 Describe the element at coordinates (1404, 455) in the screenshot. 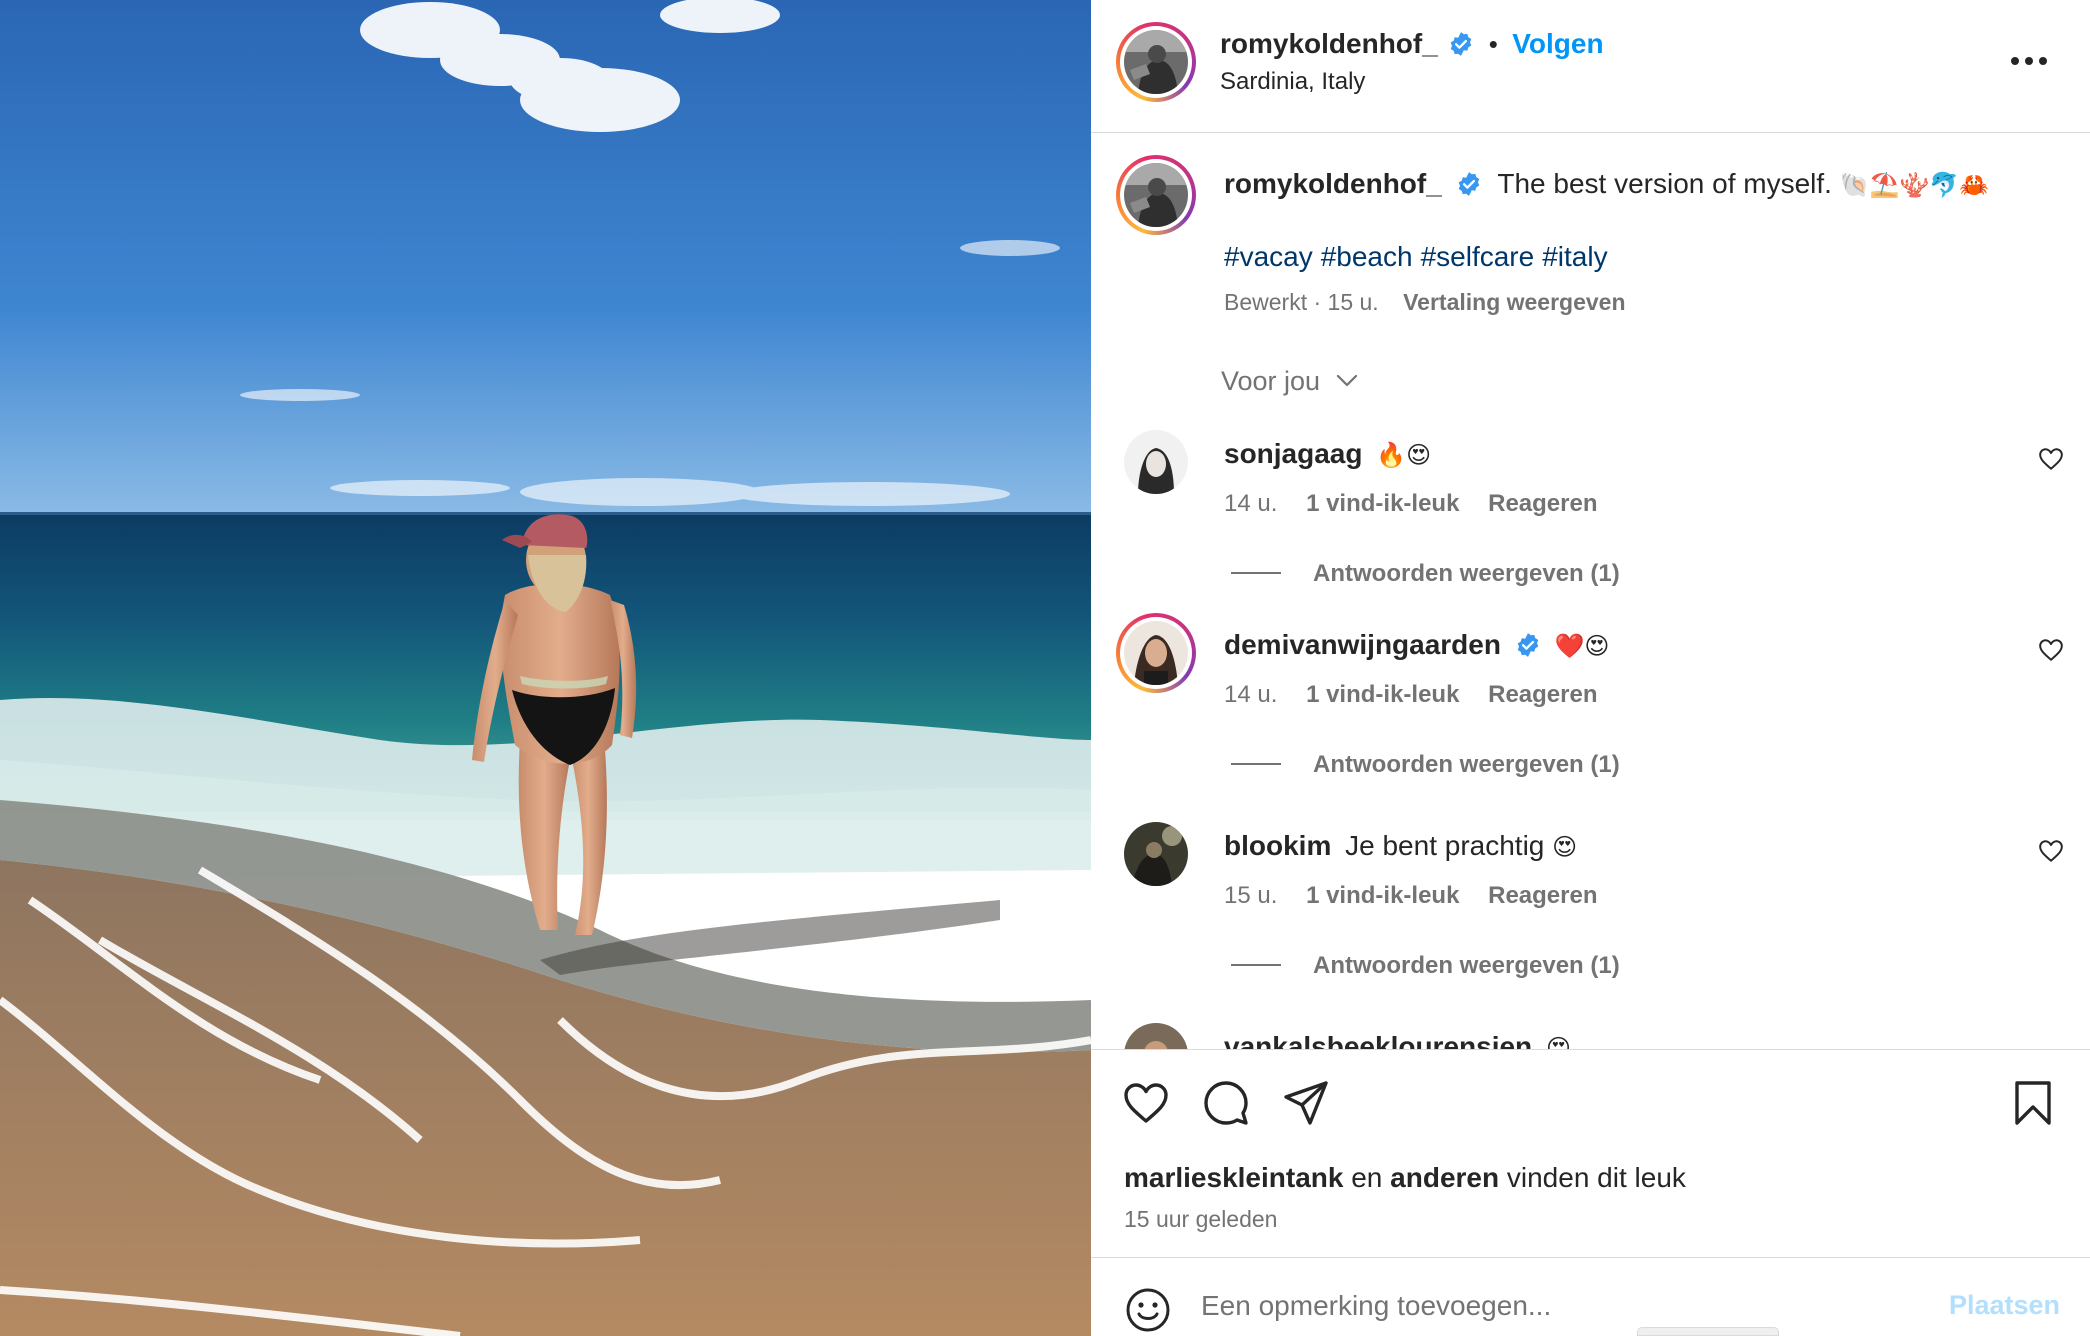

I see `comment-emojis: 🔥😍` at that location.